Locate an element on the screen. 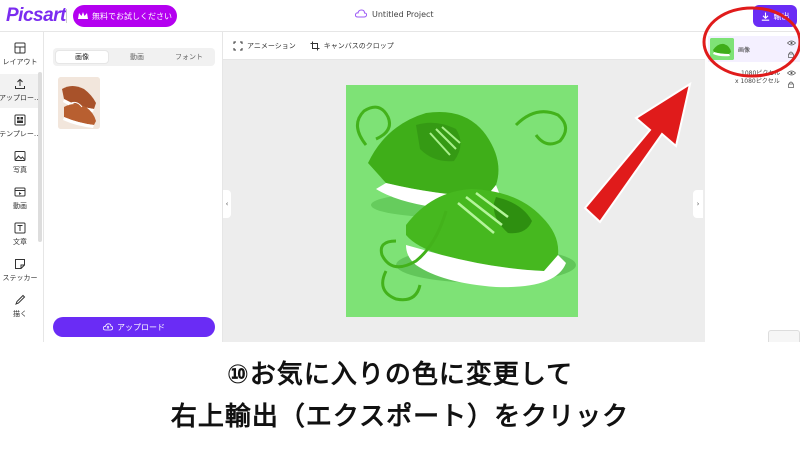 The height and width of the screenshot is (450, 800). upload-button-label: アップロード is located at coordinates (141, 327).